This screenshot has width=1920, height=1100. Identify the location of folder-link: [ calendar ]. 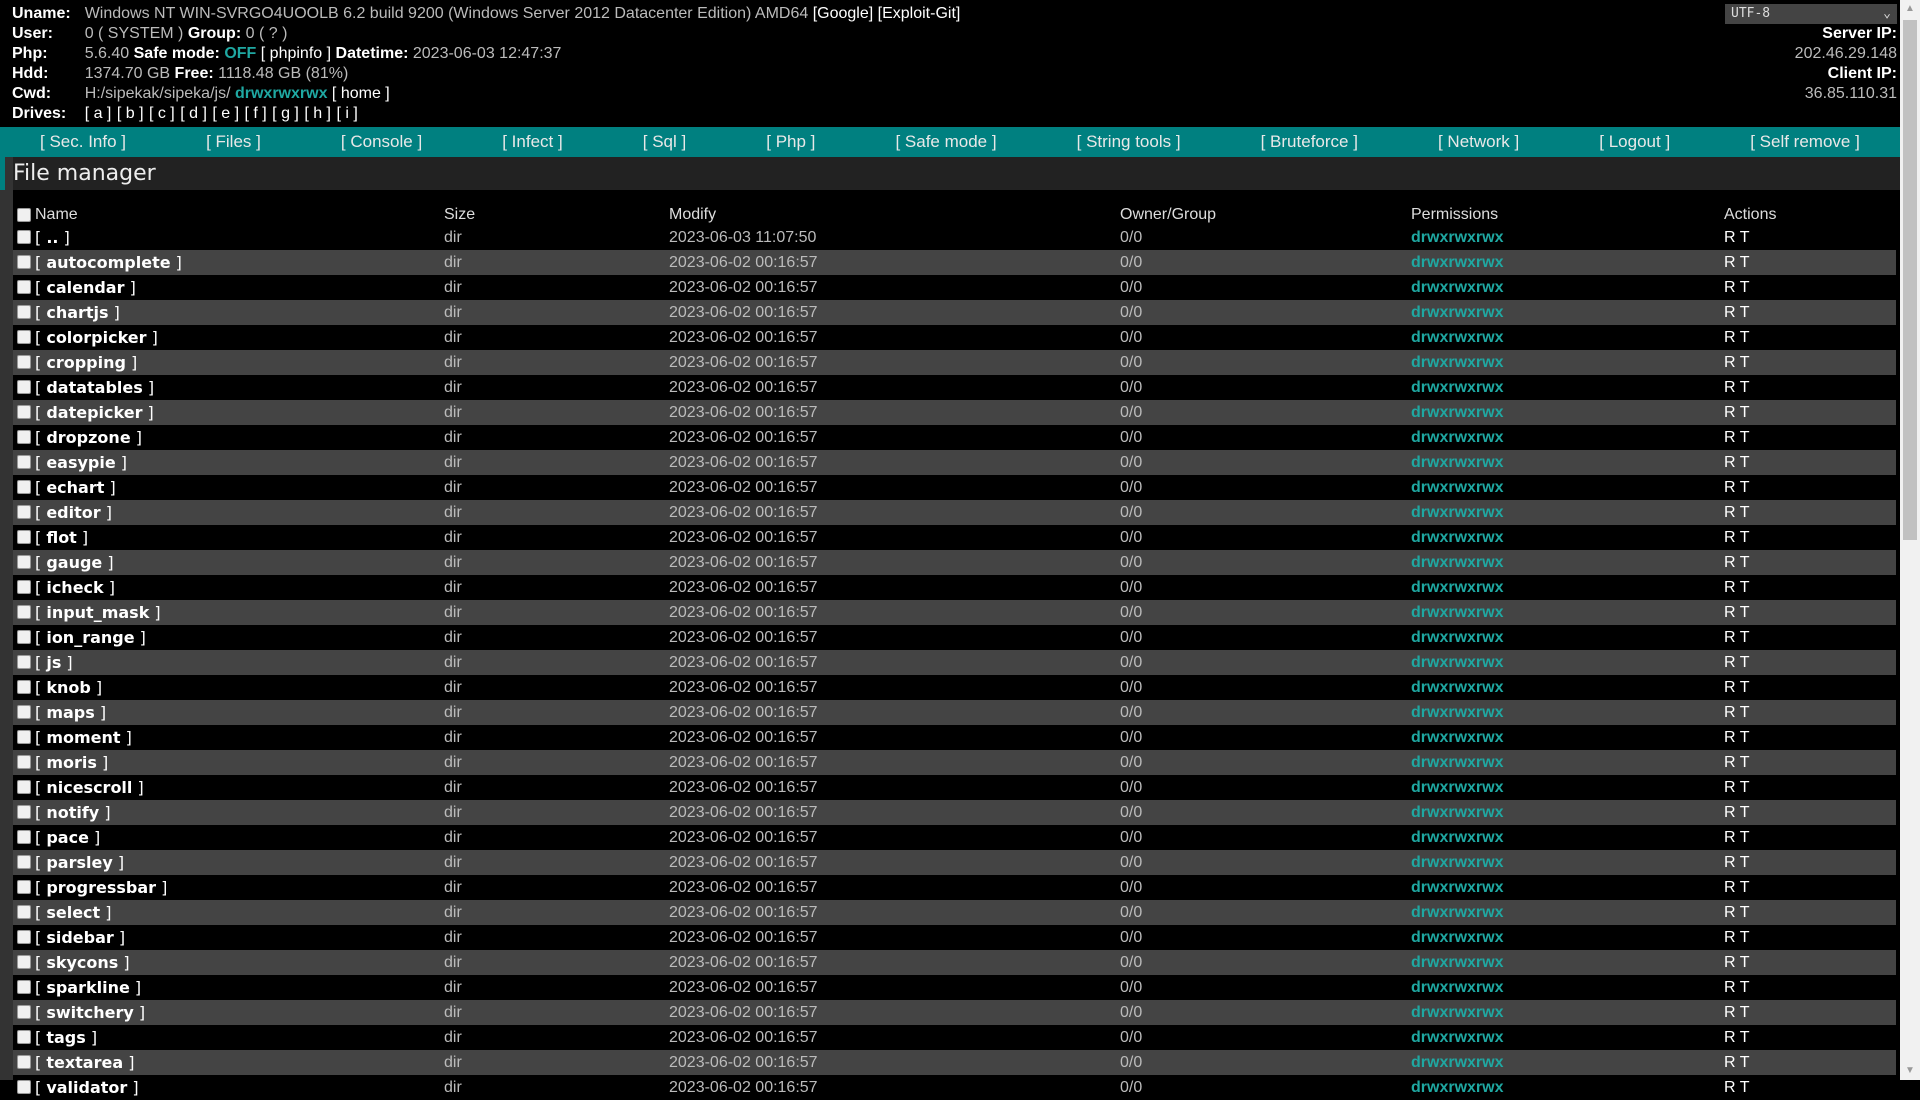
(85, 287).